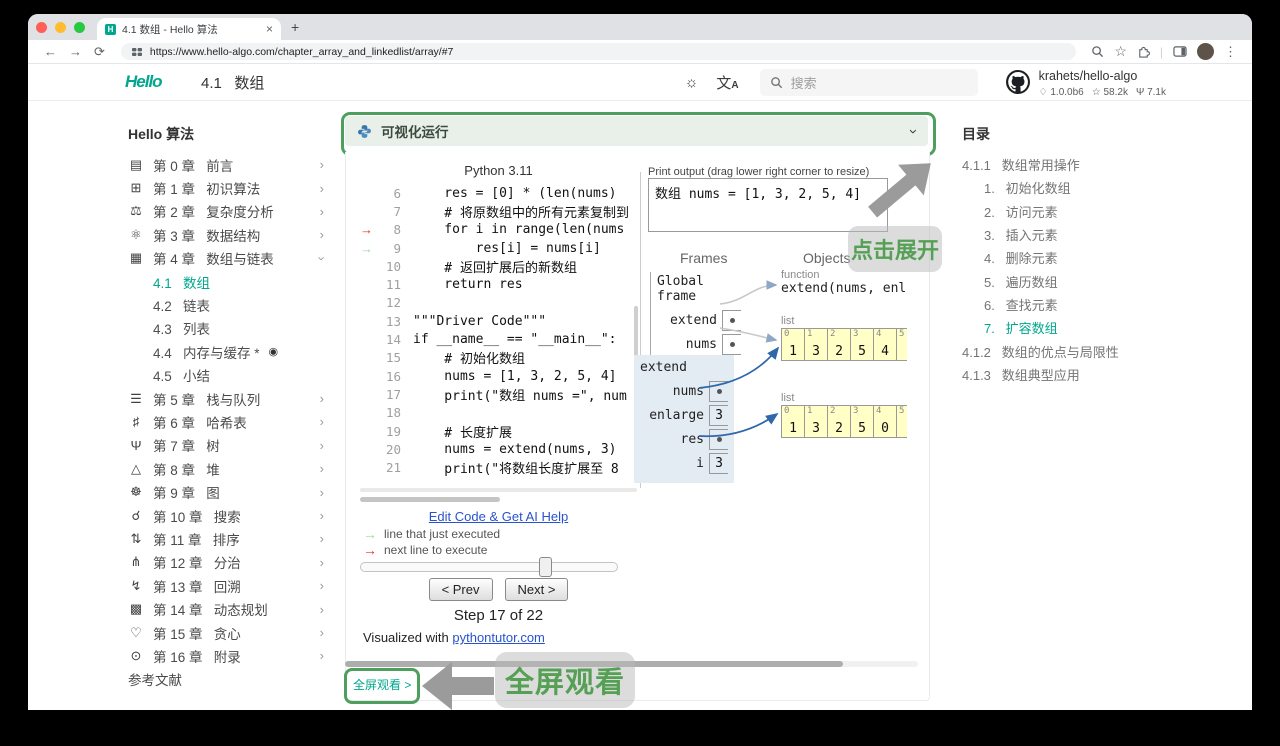 The image size is (1280, 746). Describe the element at coordinates (382, 684) in the screenshot. I see `fullscreen-link: 全屏观看 >` at that location.